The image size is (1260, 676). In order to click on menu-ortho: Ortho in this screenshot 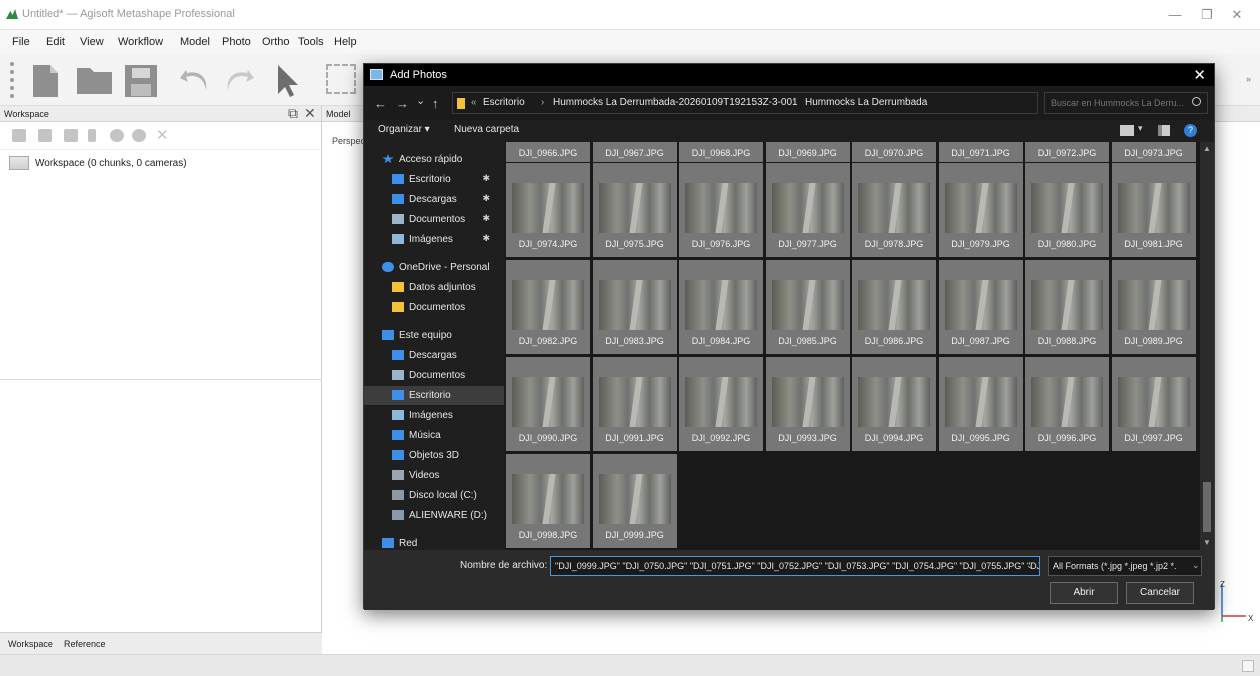, I will do `click(276, 42)`.